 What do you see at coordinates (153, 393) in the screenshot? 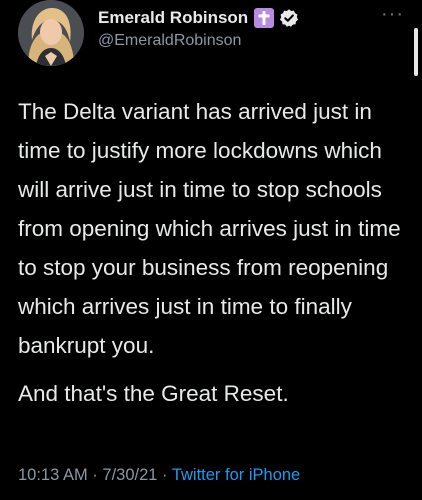
I see `tweet-paragraph-2: And that's the Great Reset.` at bounding box center [153, 393].